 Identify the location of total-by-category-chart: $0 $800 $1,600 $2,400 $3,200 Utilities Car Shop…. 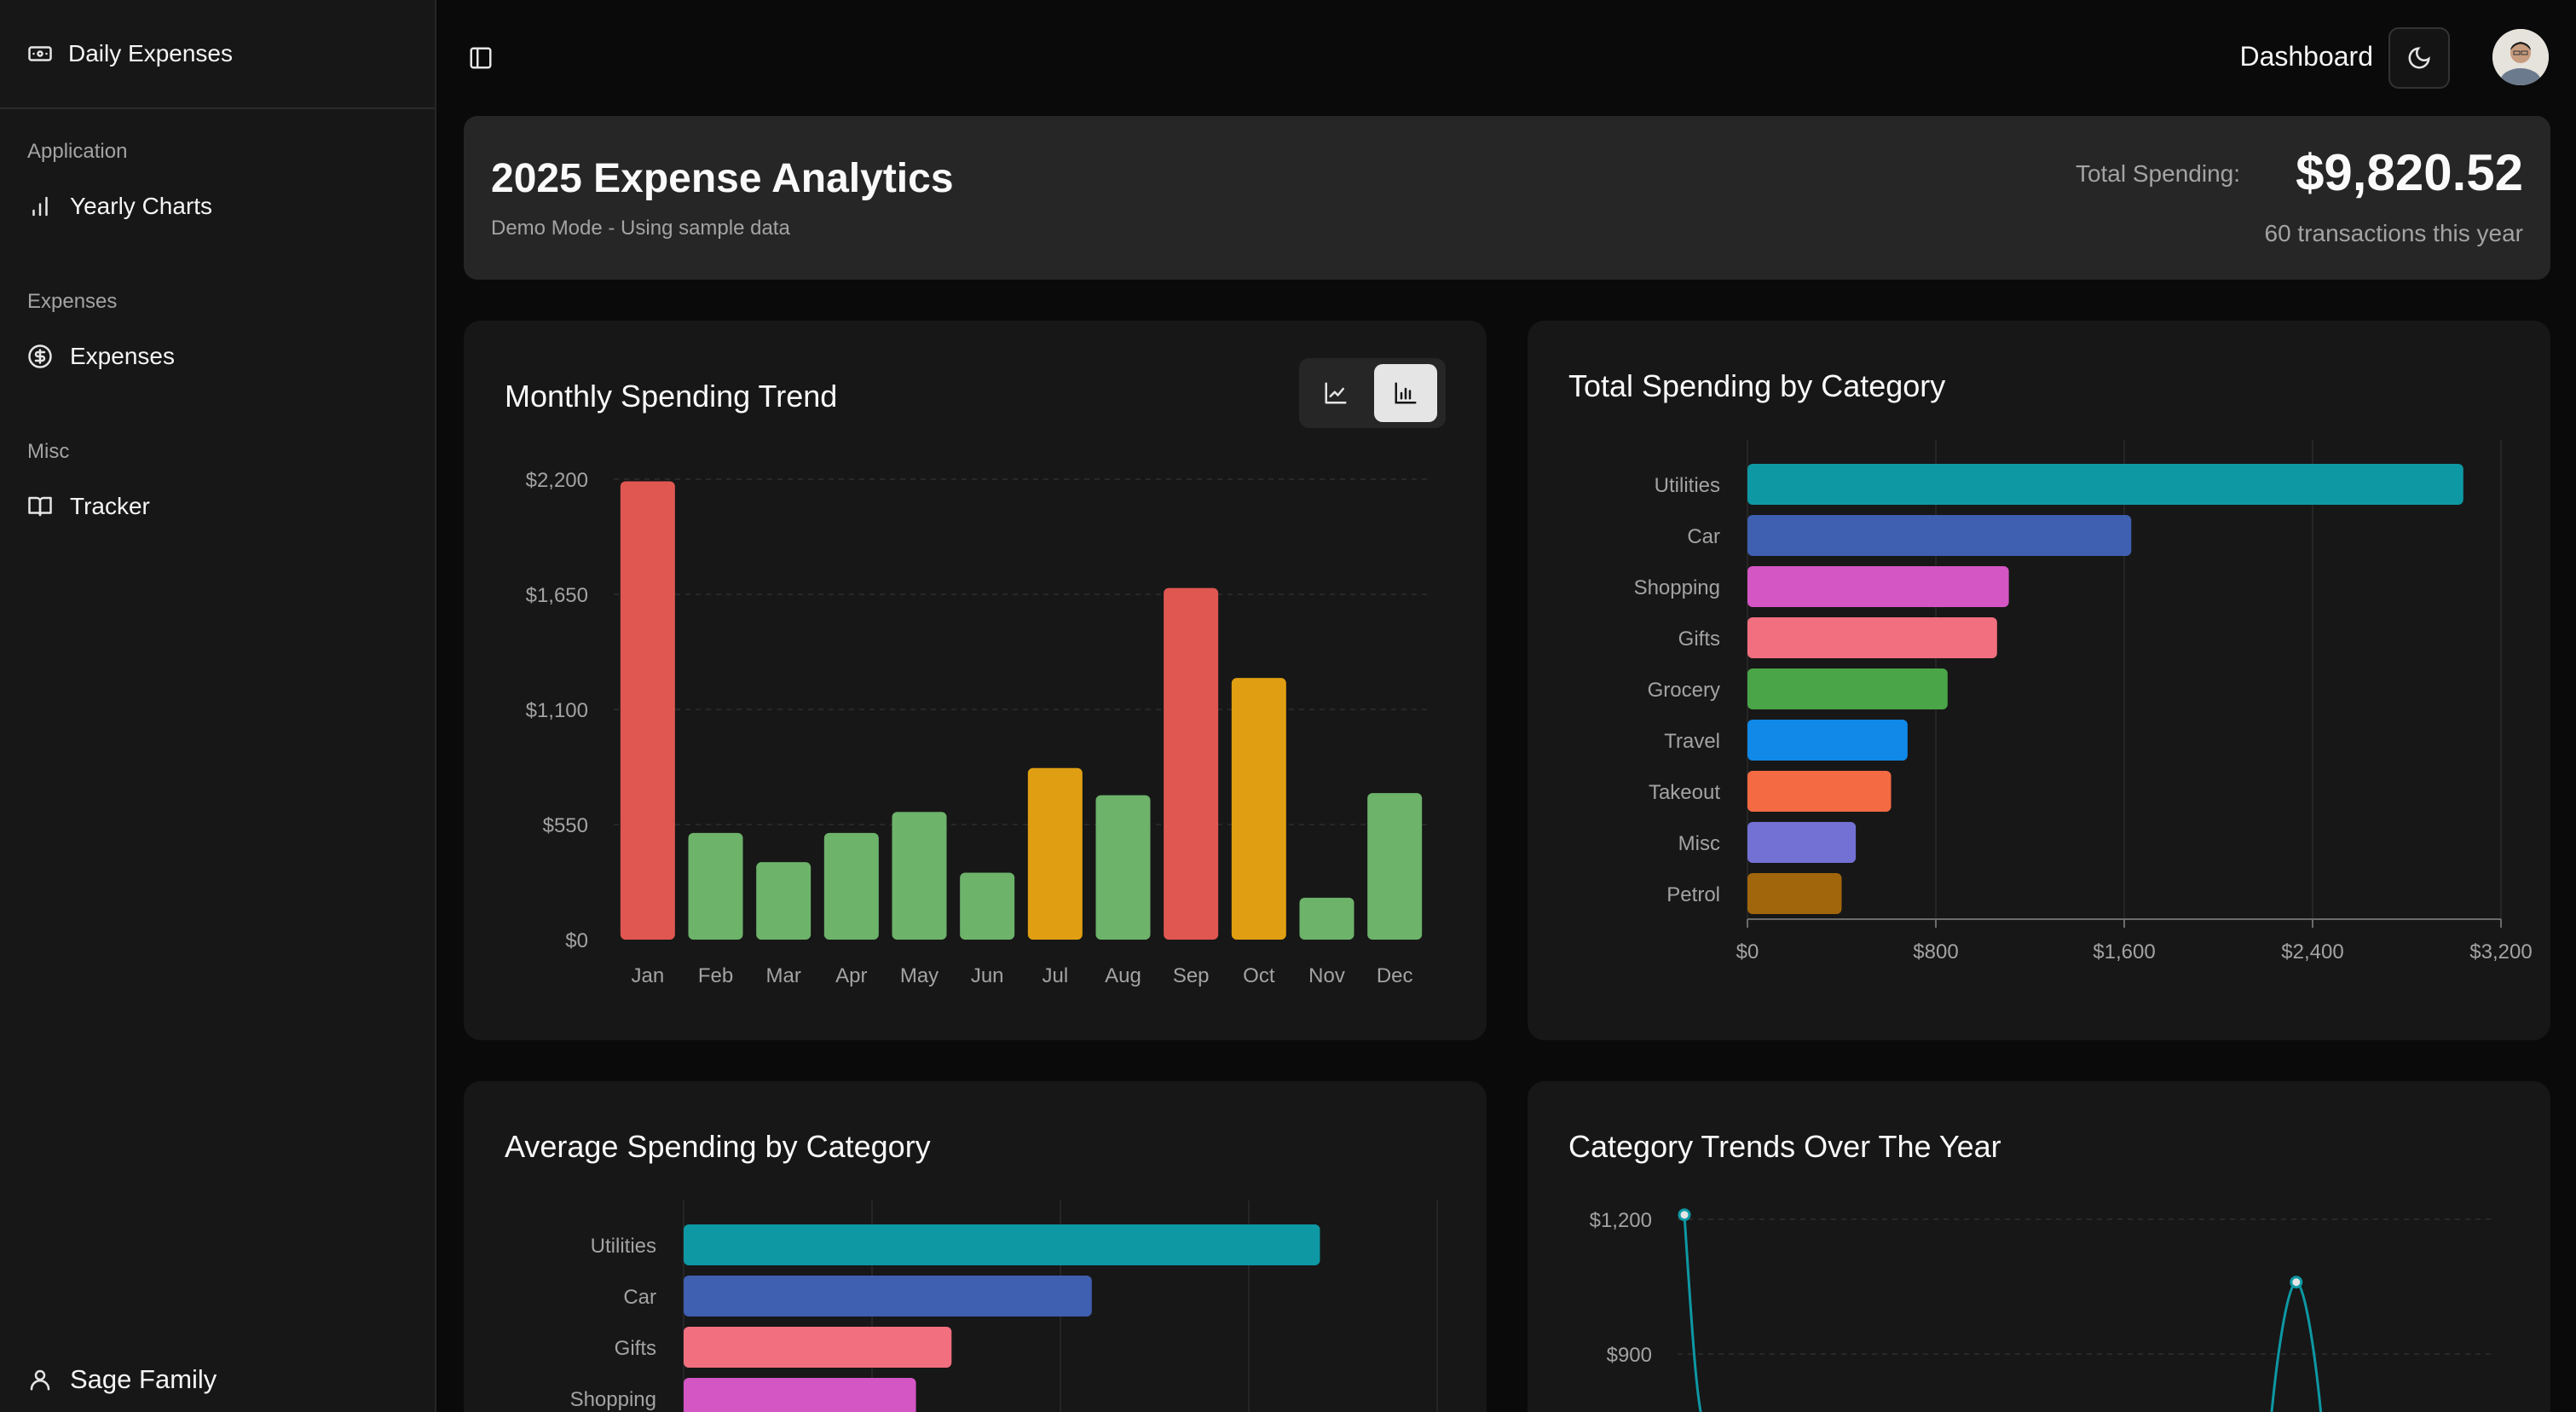
(2083, 702).